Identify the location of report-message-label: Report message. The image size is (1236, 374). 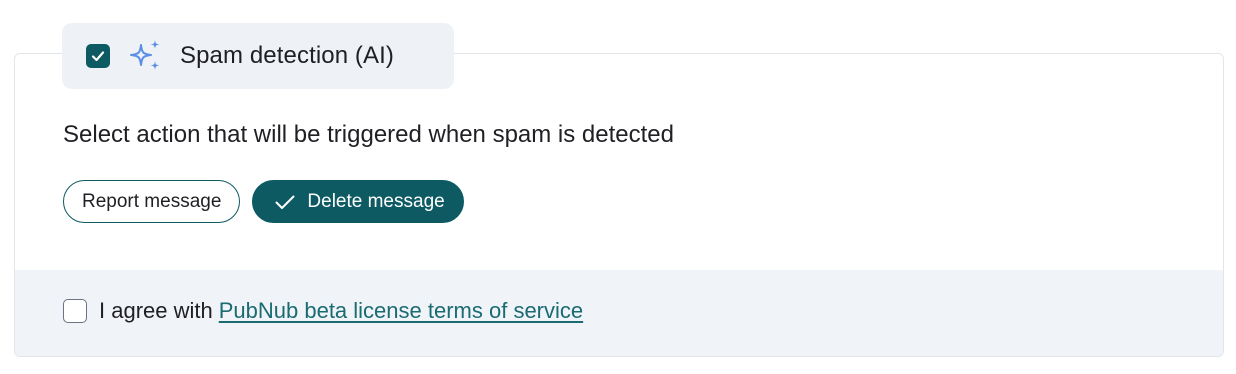
(152, 201).